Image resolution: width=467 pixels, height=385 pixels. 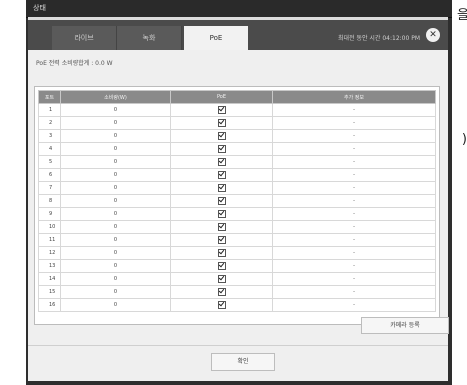 I want to click on table-row: 11 0 -, so click(x=237, y=240).